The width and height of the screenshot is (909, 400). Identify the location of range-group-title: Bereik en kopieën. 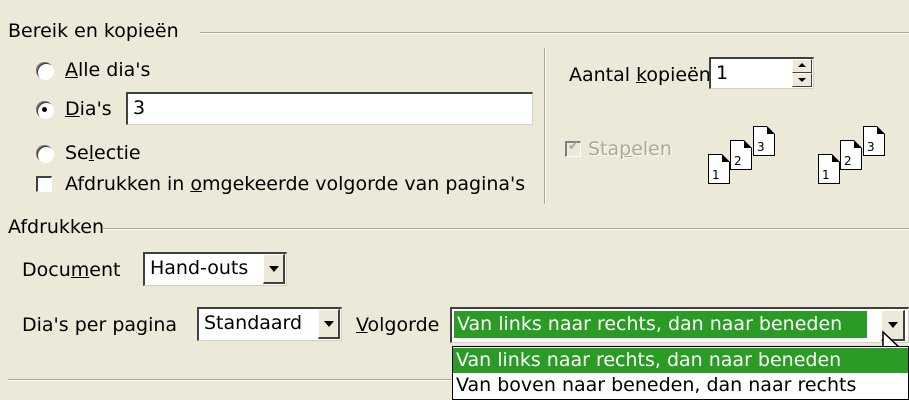
(93, 31).